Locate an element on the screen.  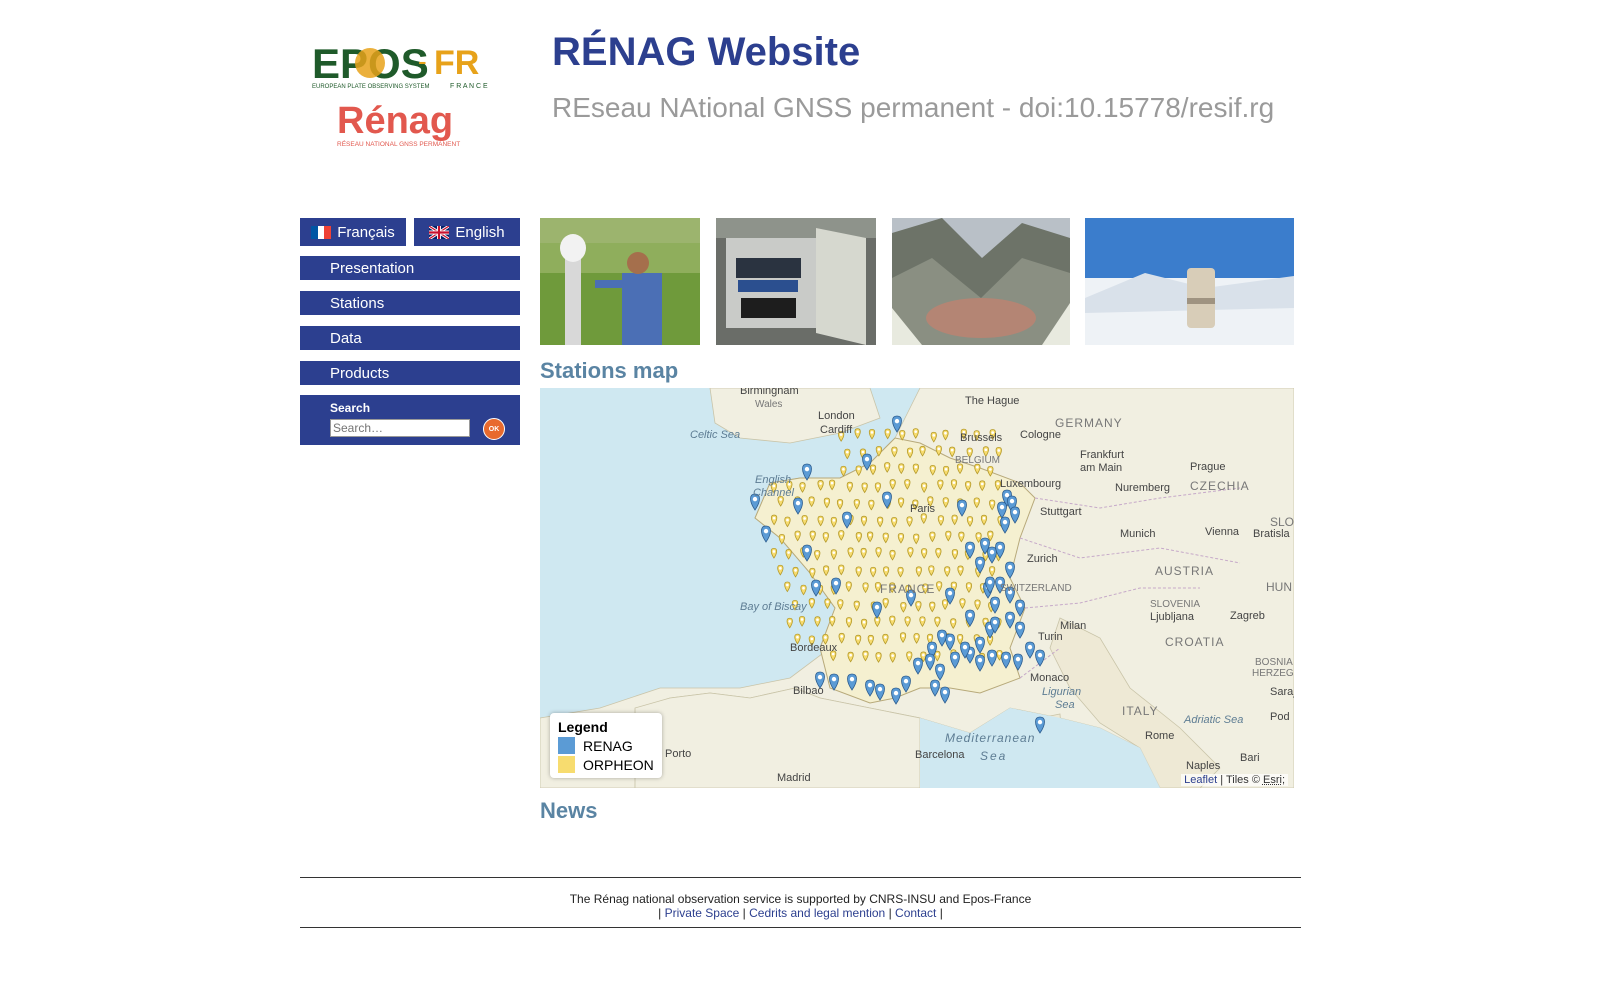
label-adriatic: Adriatic Sea is located at coordinates (1213, 720).